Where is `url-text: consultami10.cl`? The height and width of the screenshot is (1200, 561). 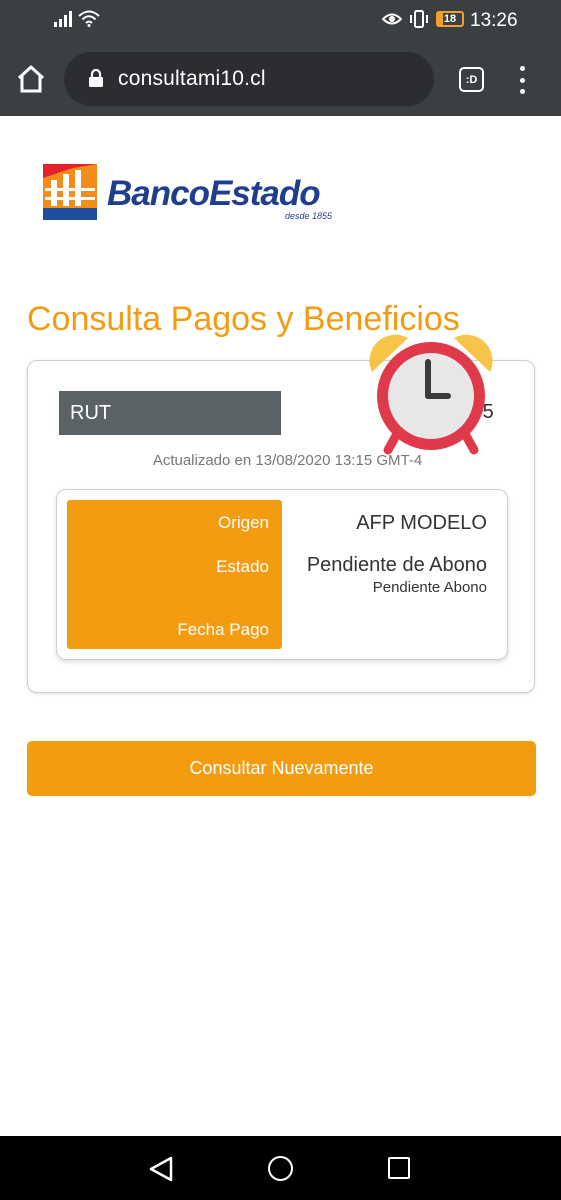 url-text: consultami10.cl is located at coordinates (192, 79).